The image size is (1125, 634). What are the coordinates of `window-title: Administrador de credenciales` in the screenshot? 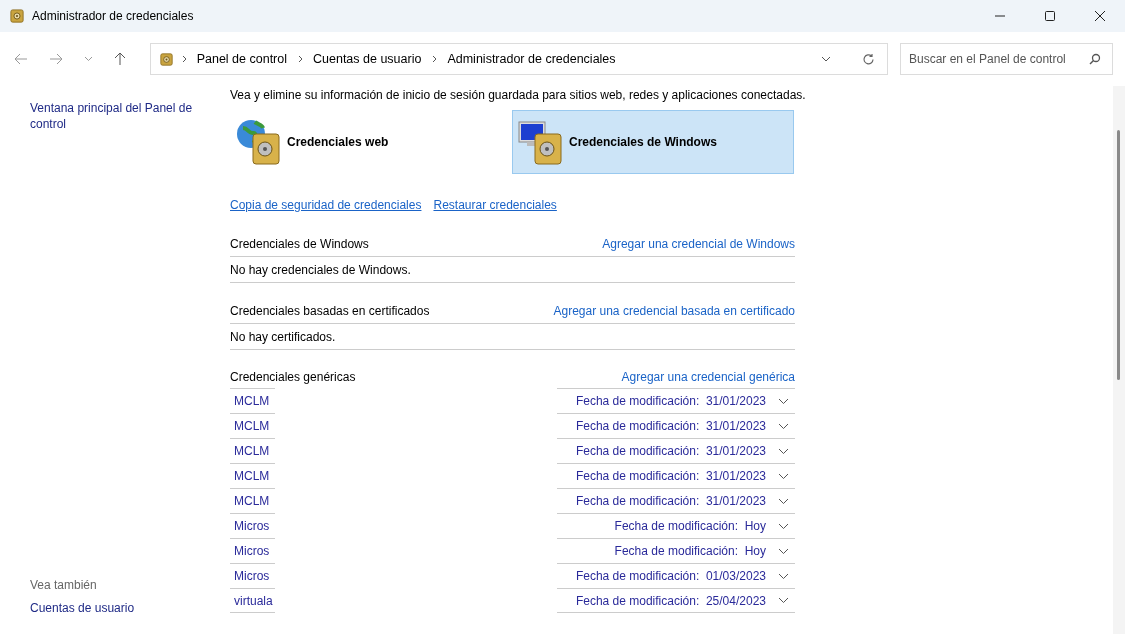 It's located at (113, 16).